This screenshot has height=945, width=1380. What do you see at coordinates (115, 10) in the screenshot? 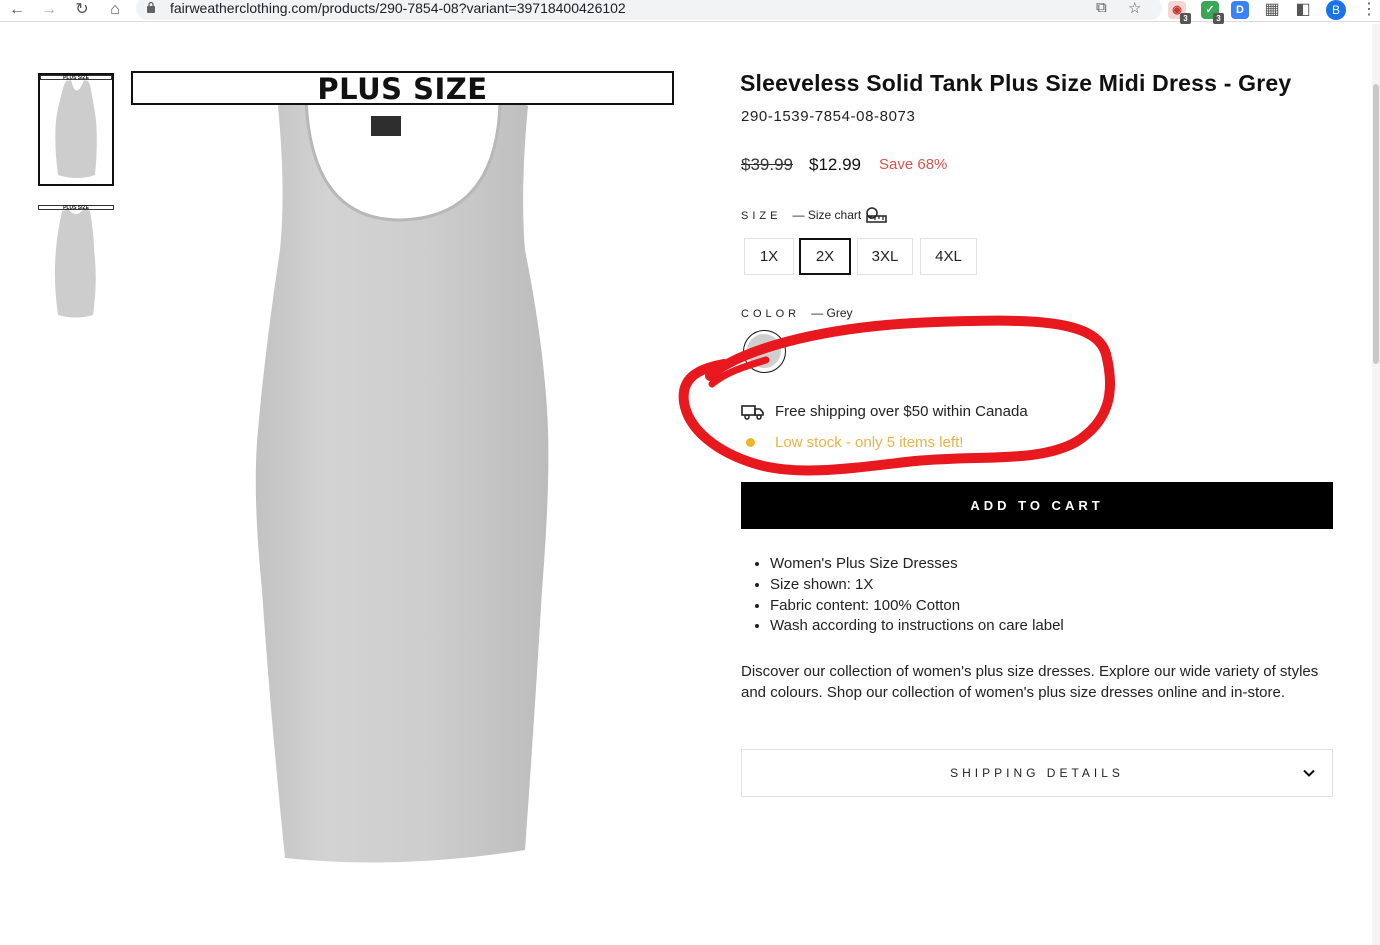
I see `home-icon: ⌂` at bounding box center [115, 10].